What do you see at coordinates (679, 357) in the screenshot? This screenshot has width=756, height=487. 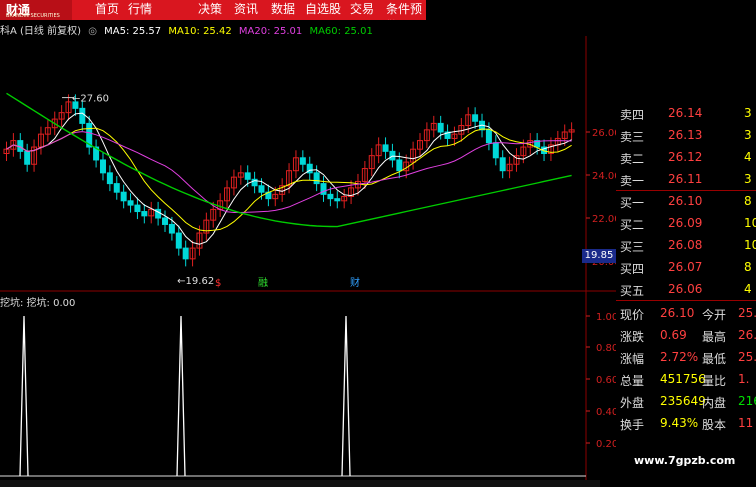 I see `quote-value: 2.72%` at bounding box center [679, 357].